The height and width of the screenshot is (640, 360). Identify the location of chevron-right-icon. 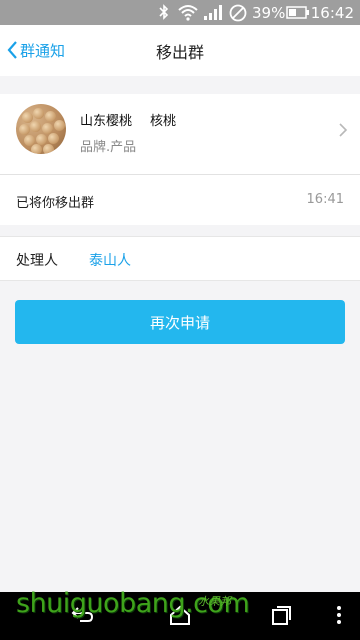
(343, 130).